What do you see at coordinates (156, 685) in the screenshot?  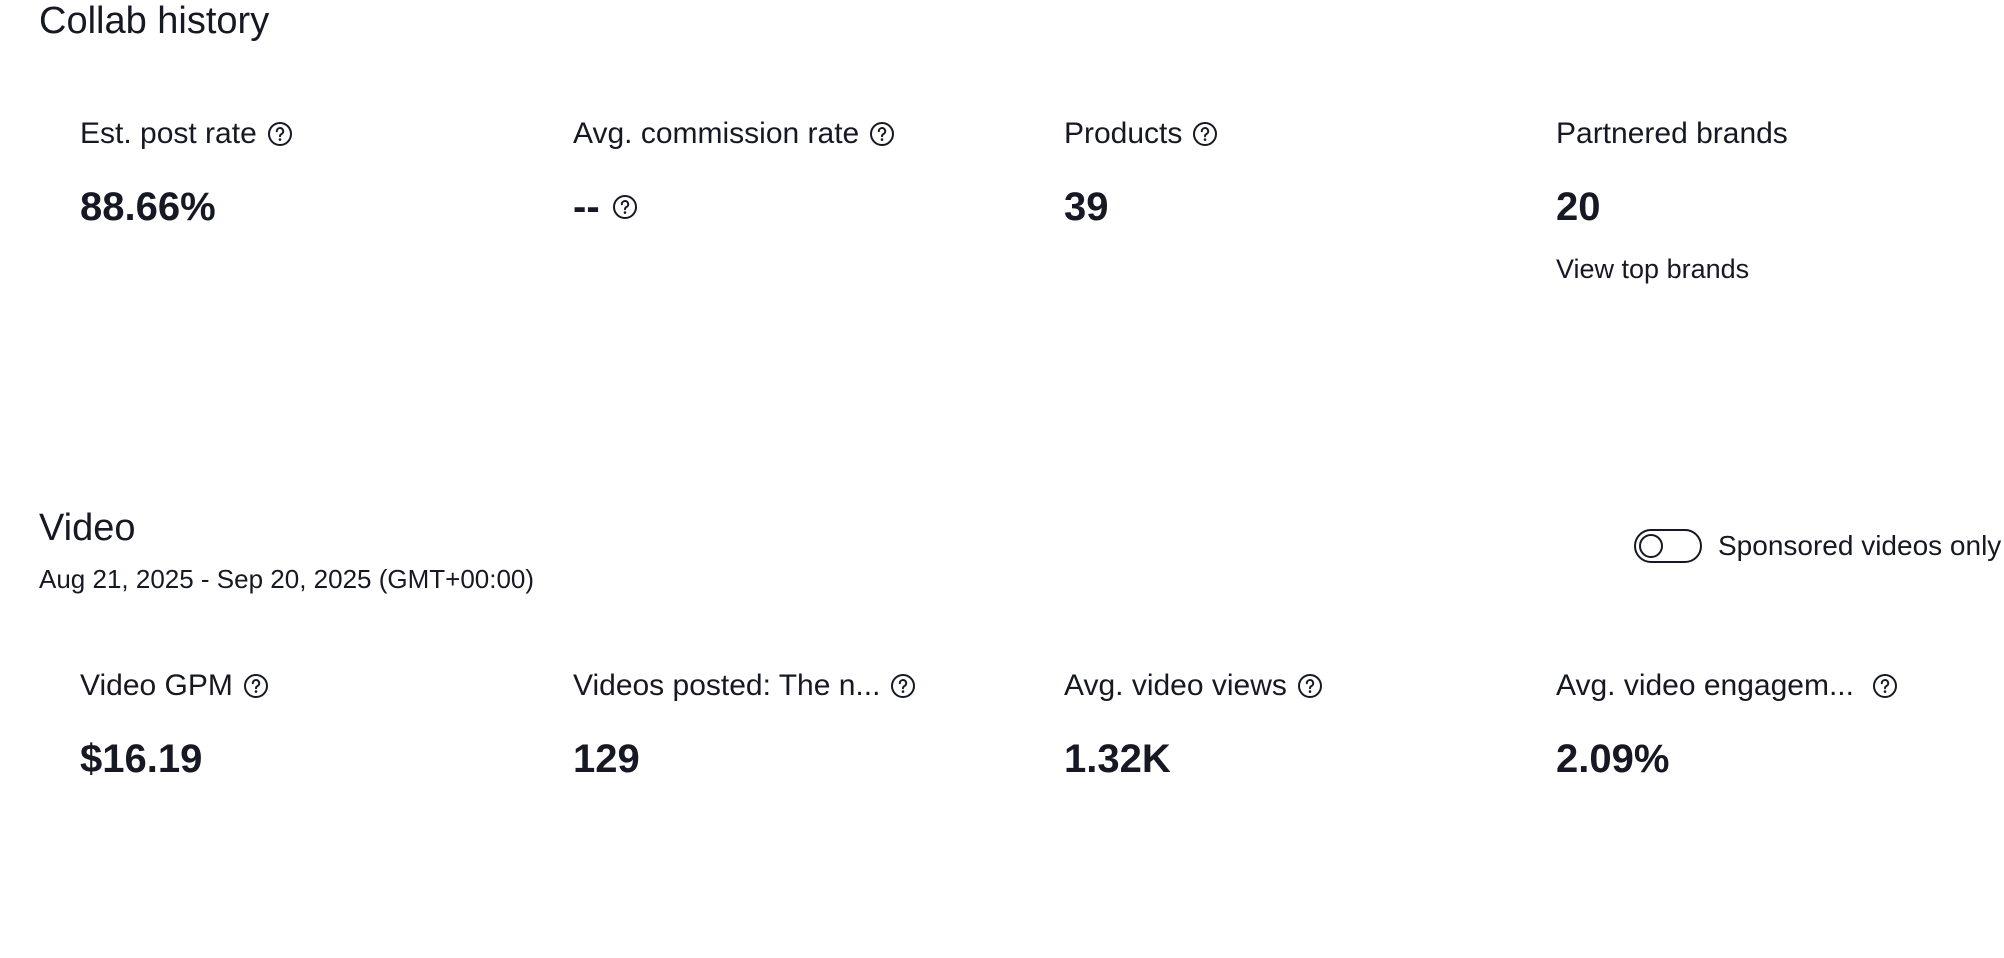 I see `metric-label: Video GPM` at bounding box center [156, 685].